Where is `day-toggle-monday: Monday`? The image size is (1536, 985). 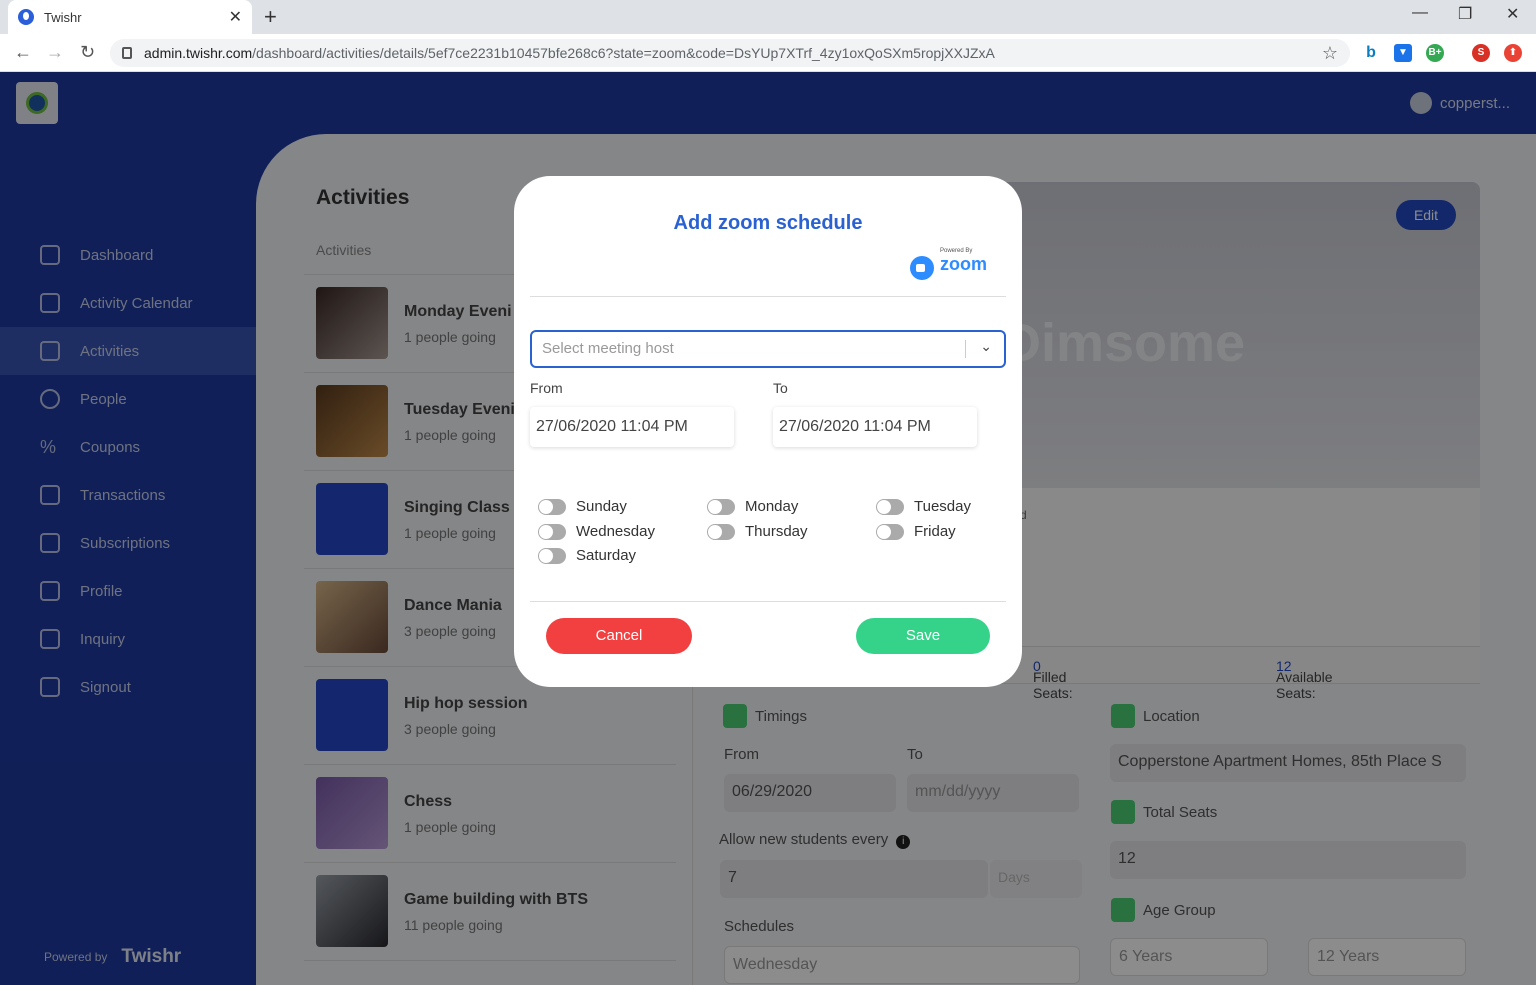
day-toggle-monday: Monday is located at coordinates (752, 506).